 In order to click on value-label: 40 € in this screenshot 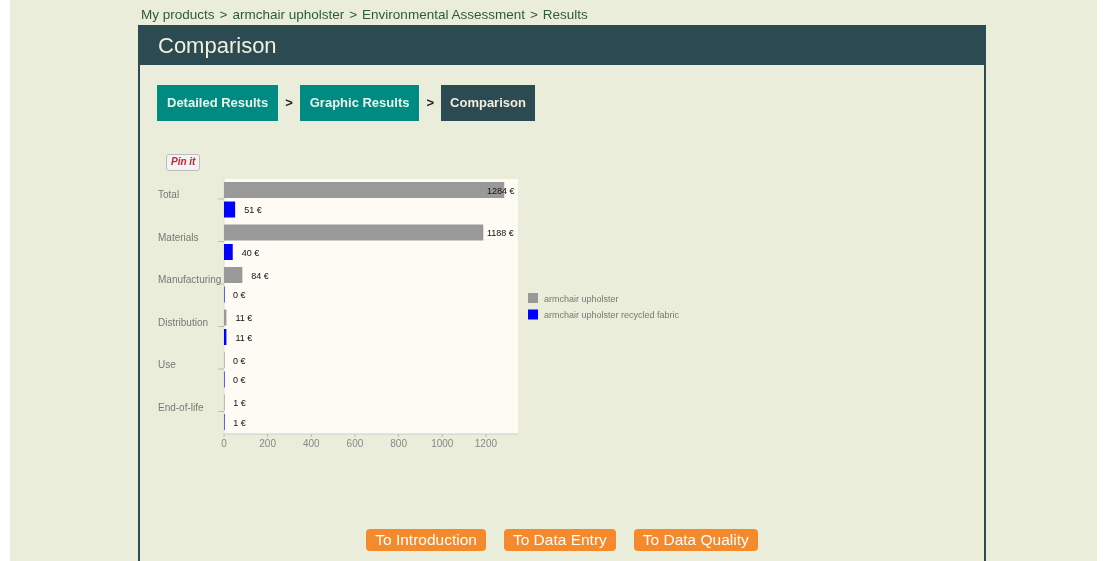, I will do `click(250, 252)`.